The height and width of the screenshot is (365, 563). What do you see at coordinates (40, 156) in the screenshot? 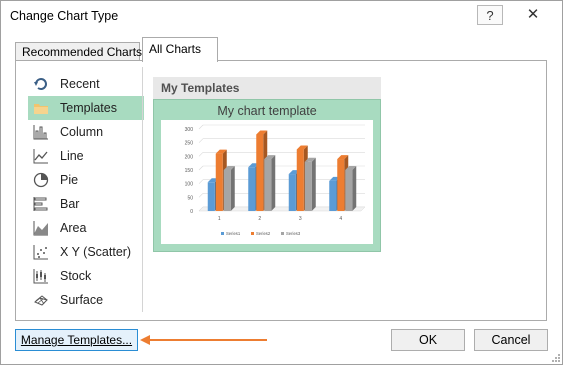
I see `line-chart-icon` at bounding box center [40, 156].